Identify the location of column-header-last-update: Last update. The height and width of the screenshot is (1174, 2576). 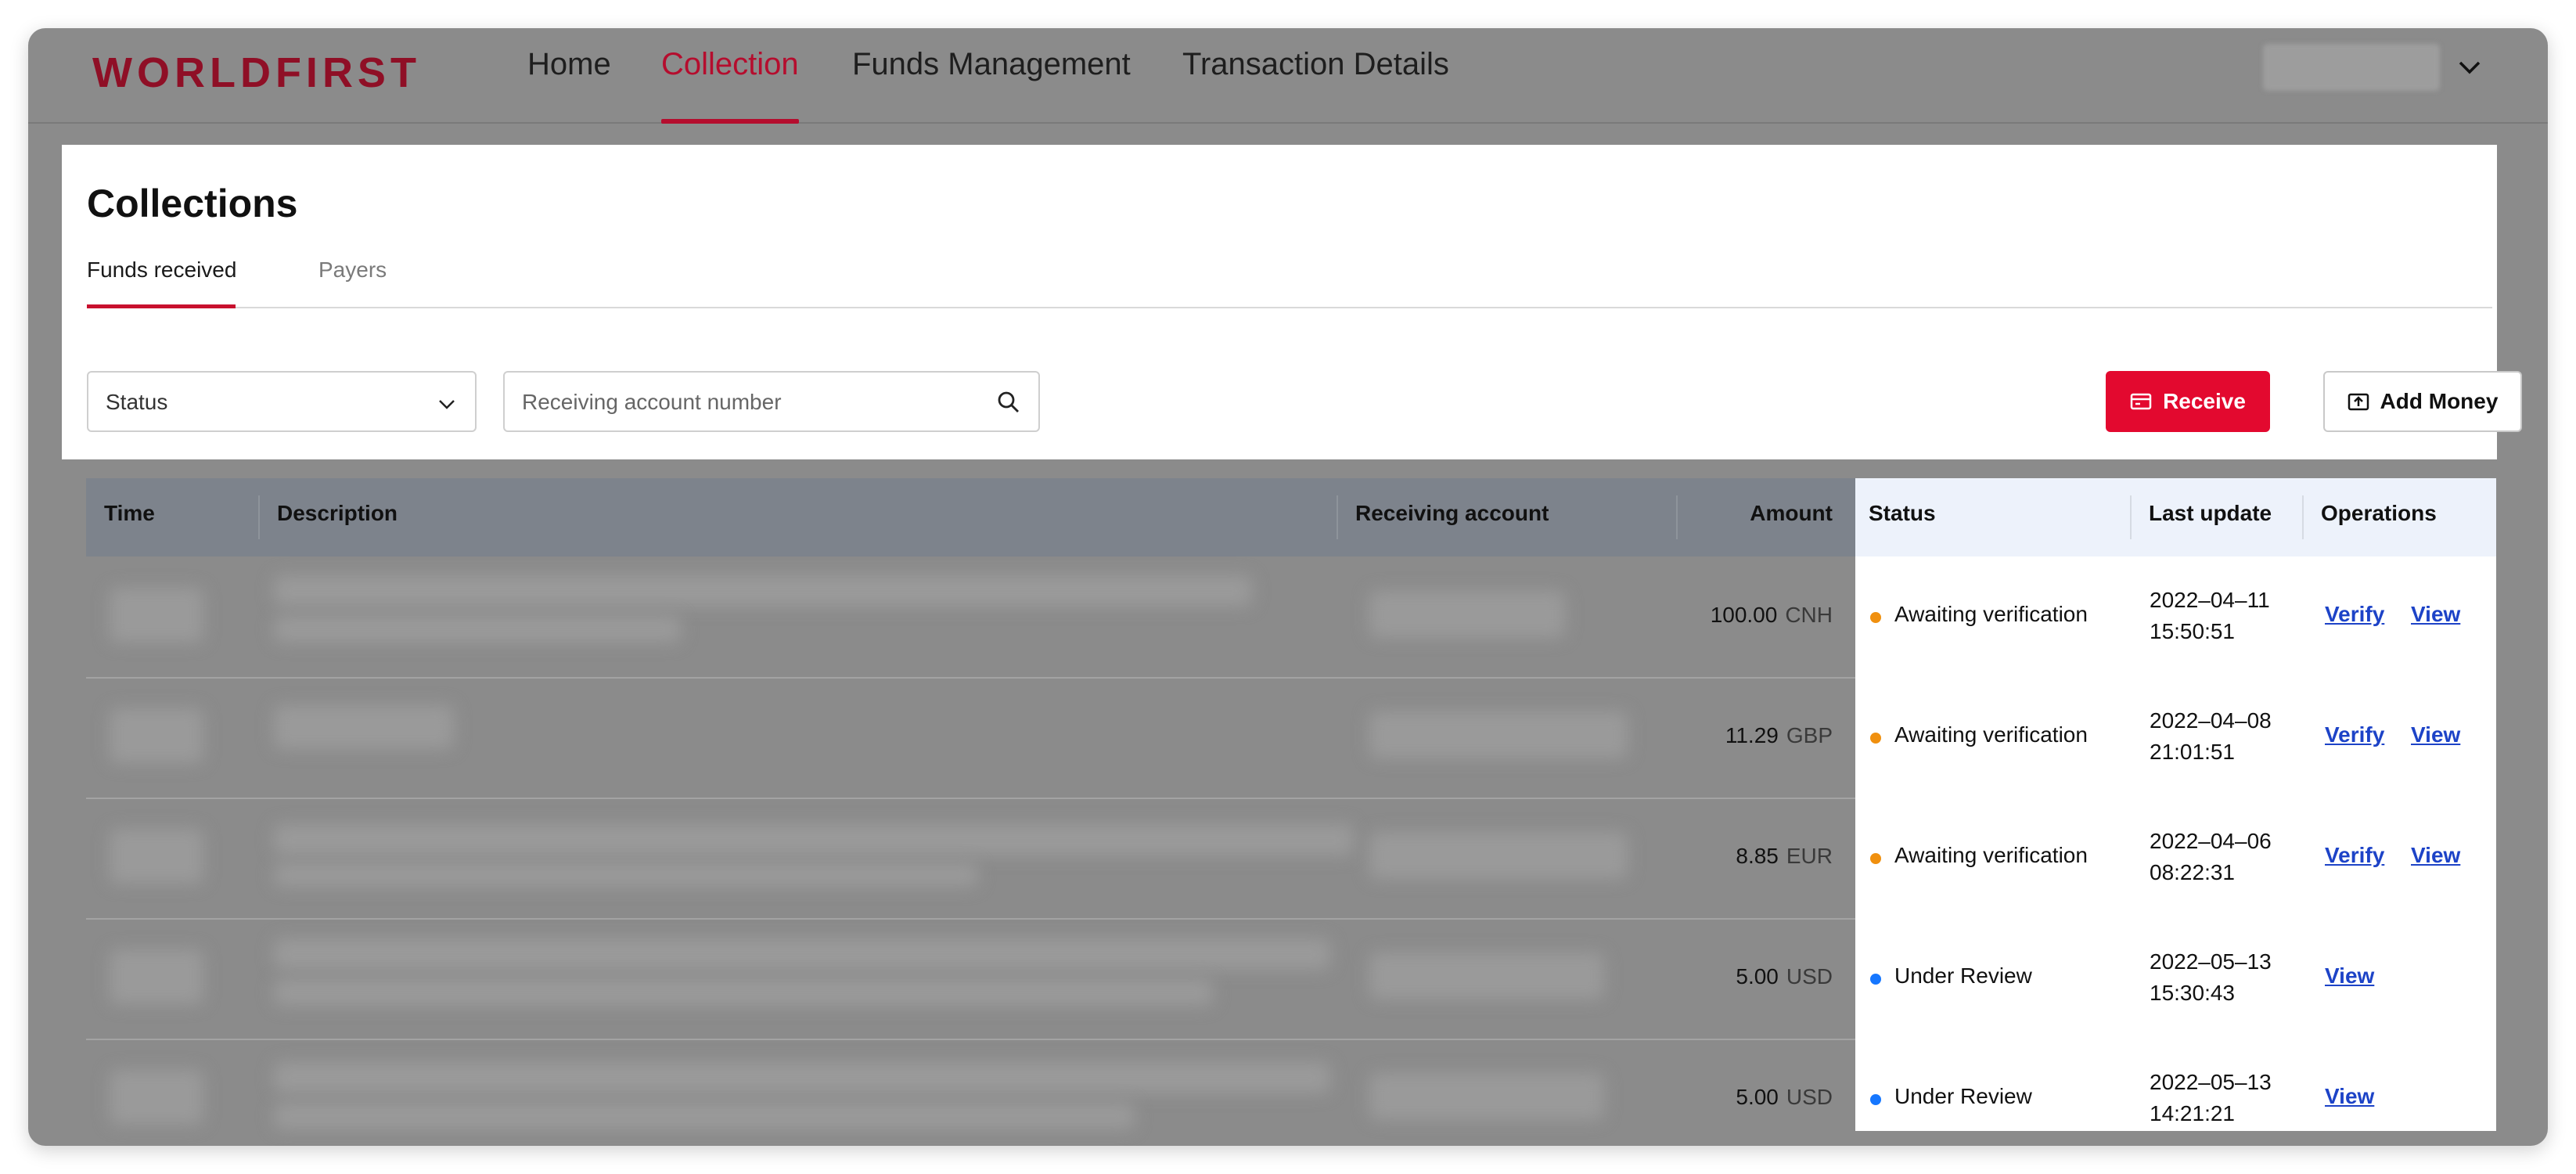
(2211, 513).